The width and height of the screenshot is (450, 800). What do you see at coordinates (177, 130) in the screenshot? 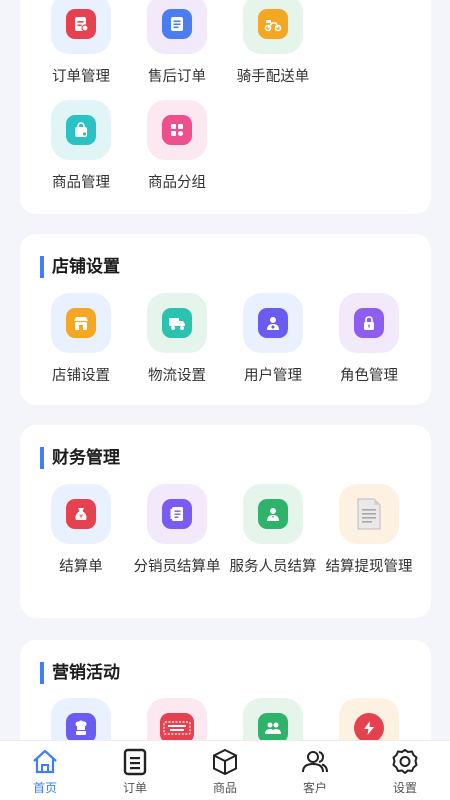
I see `grid-icon` at bounding box center [177, 130].